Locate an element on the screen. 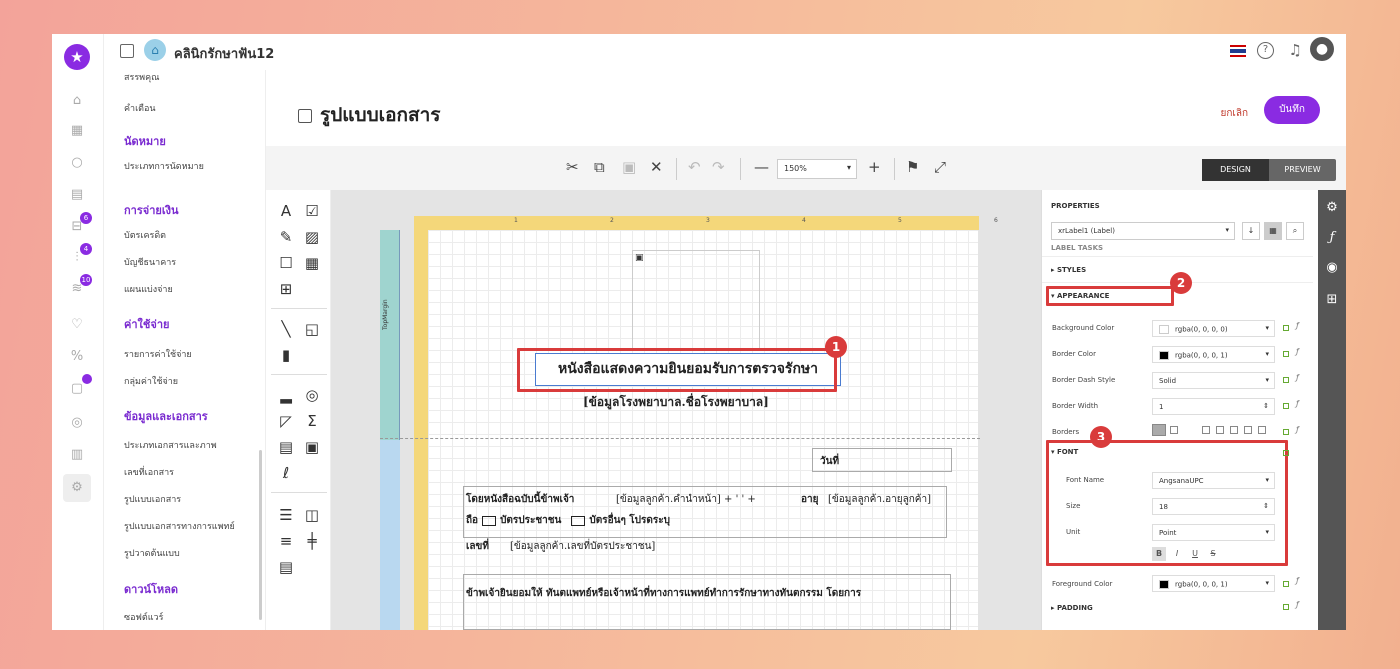 This screenshot has width=1400, height=669. hold-label: ถือ บัตรประชาชน บัตรอื่นๆ โปรดระบุ is located at coordinates (568, 520).